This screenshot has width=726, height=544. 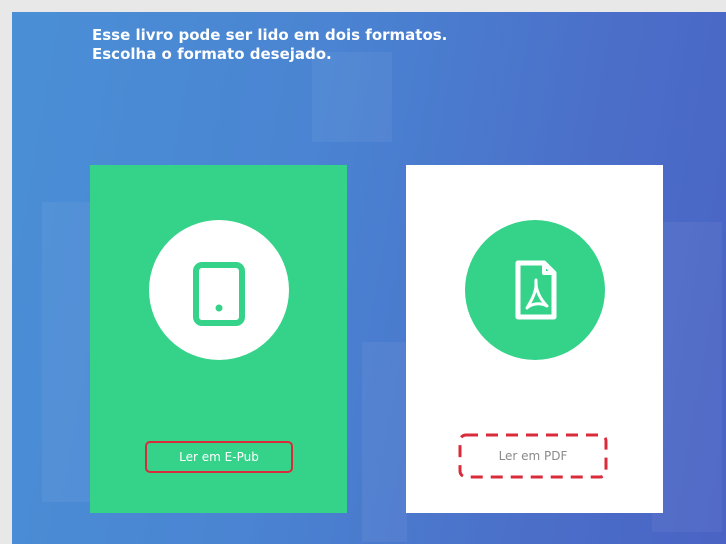 What do you see at coordinates (212, 54) in the screenshot?
I see `heading-line-2: Escolha o formato desejado.` at bounding box center [212, 54].